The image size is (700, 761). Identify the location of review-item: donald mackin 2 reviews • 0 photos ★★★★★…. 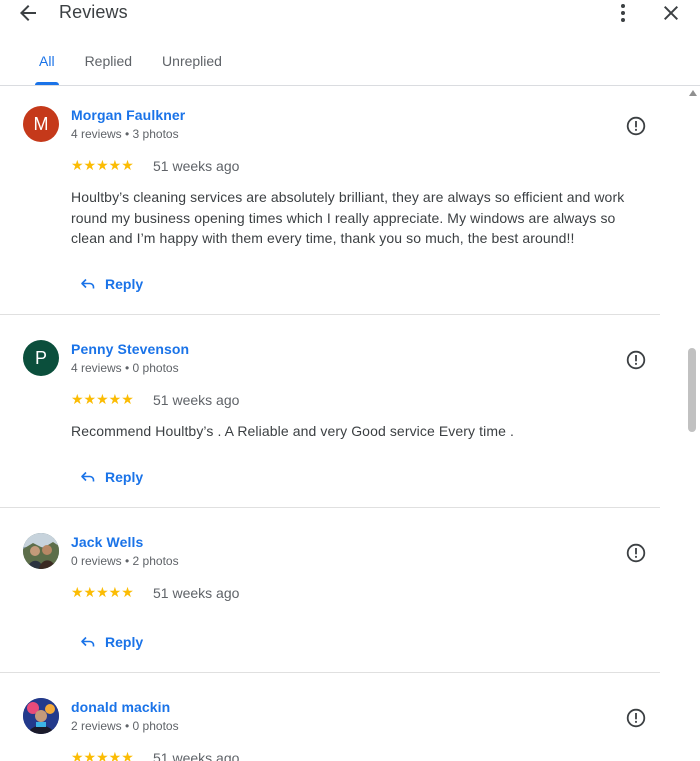
(330, 717).